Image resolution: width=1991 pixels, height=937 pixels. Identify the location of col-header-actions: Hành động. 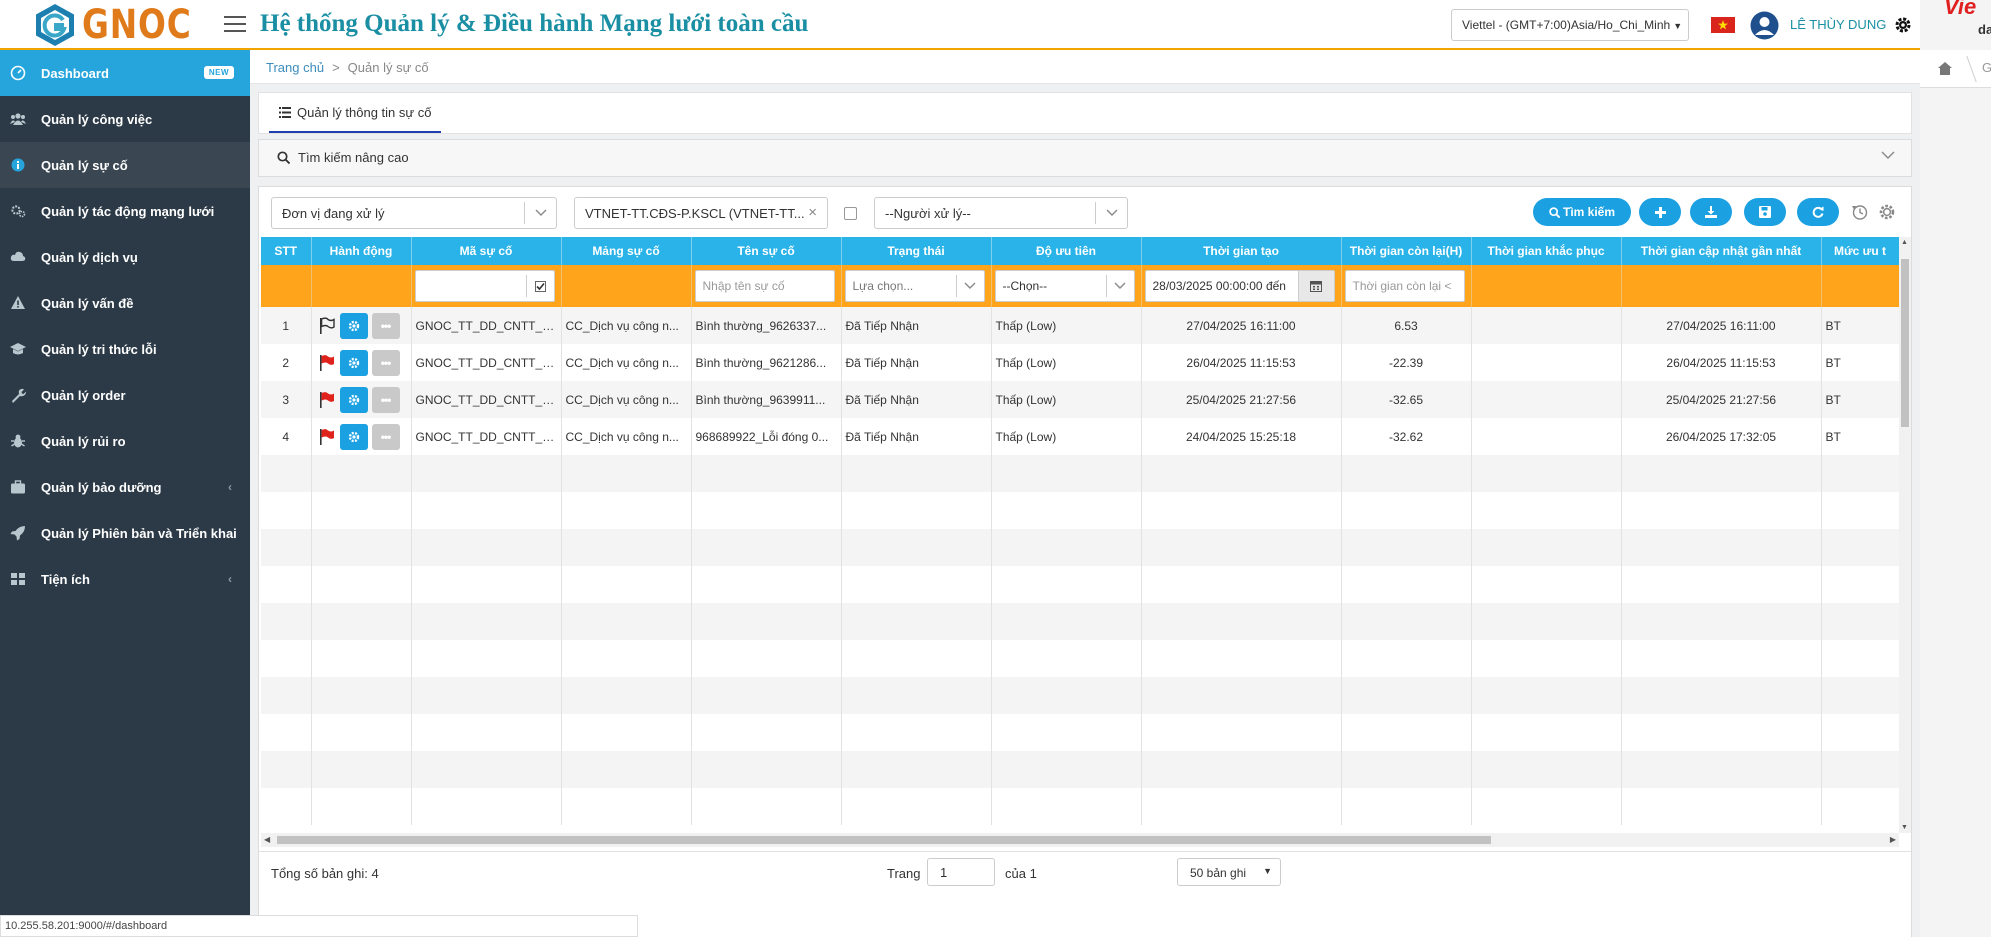
(361, 251).